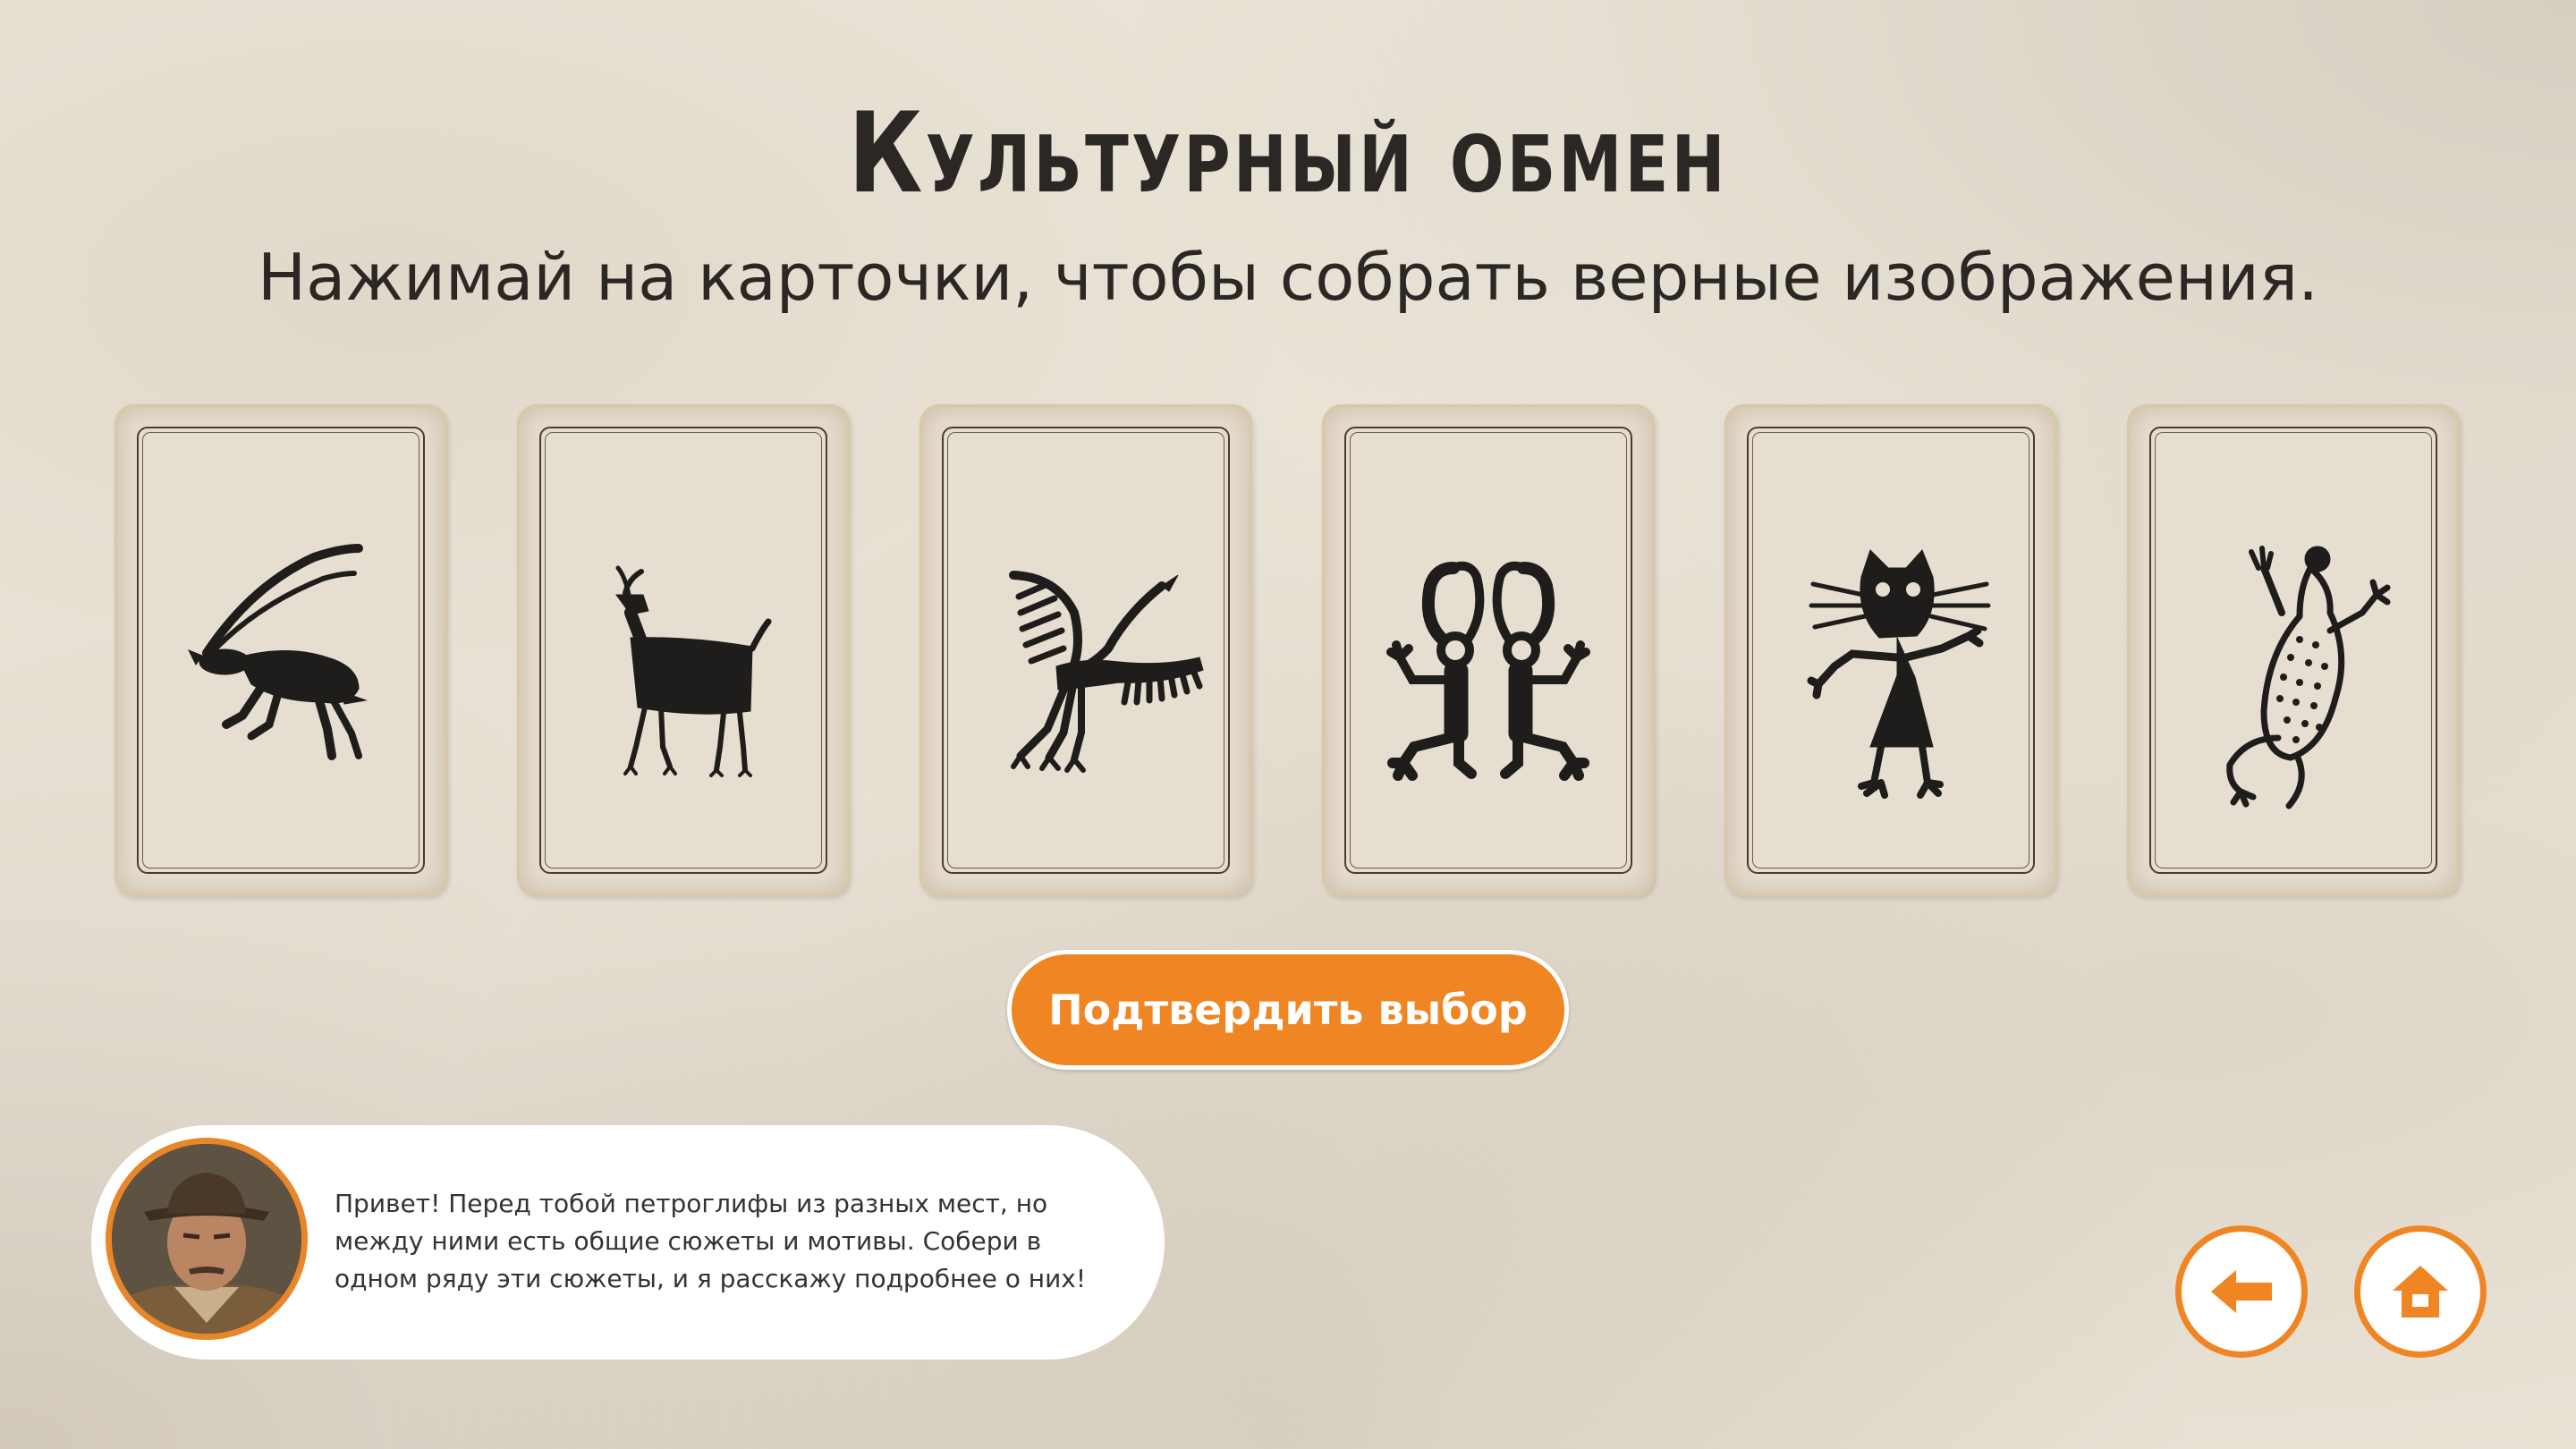  I want to click on home-icon, so click(2420, 1292).